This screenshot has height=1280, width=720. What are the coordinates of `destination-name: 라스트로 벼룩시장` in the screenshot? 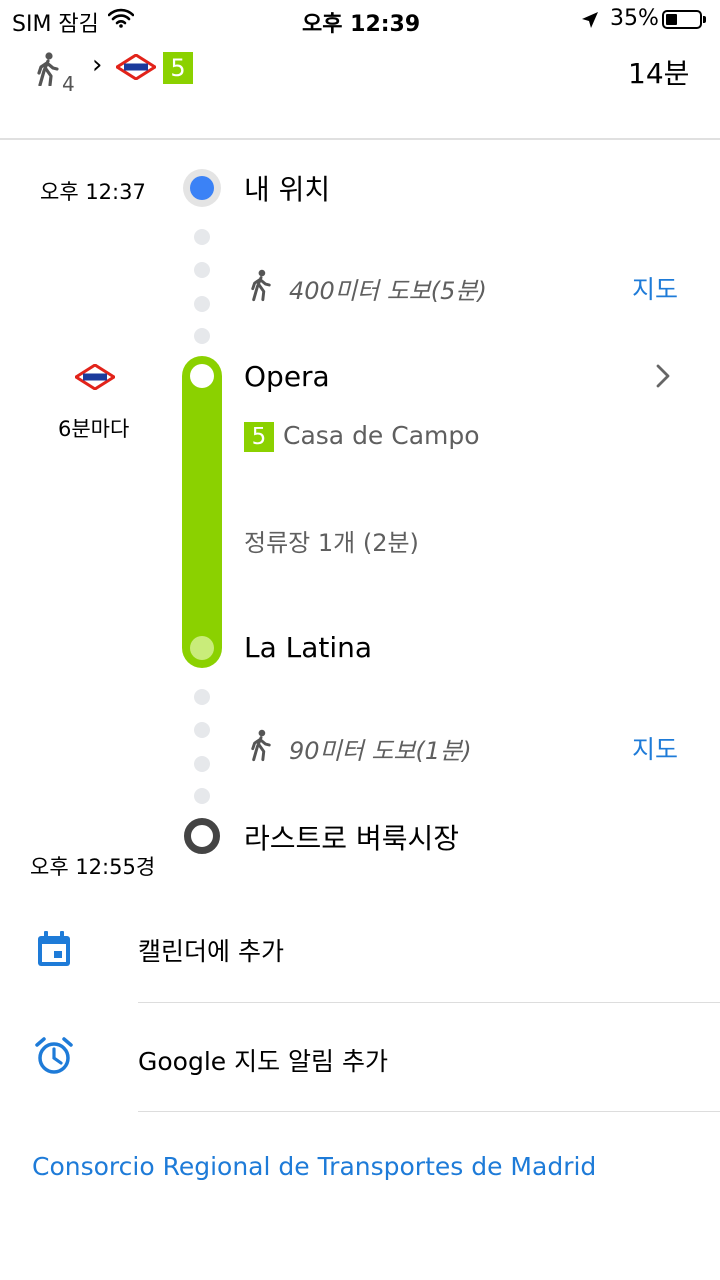 It's located at (351, 838).